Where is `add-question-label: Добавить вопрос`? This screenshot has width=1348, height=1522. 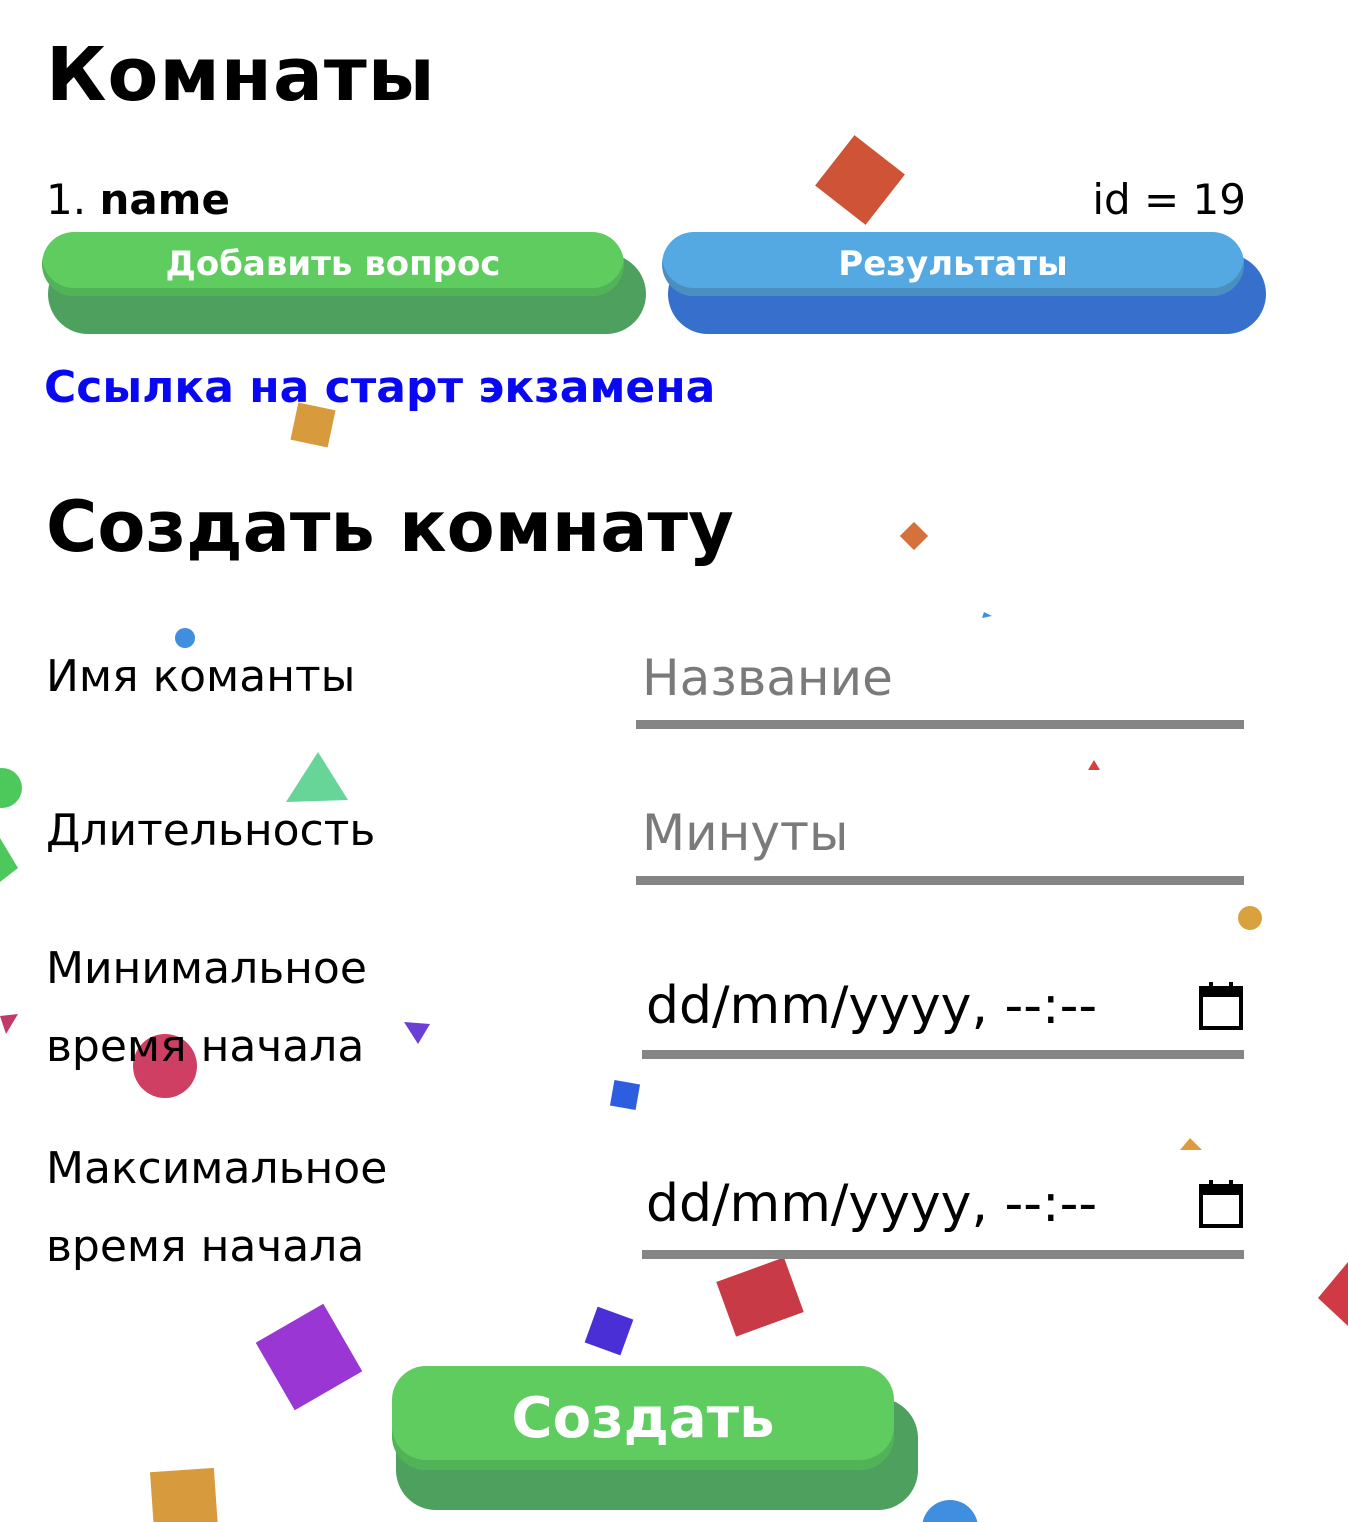
add-question-label: Добавить вопрос is located at coordinates (333, 264).